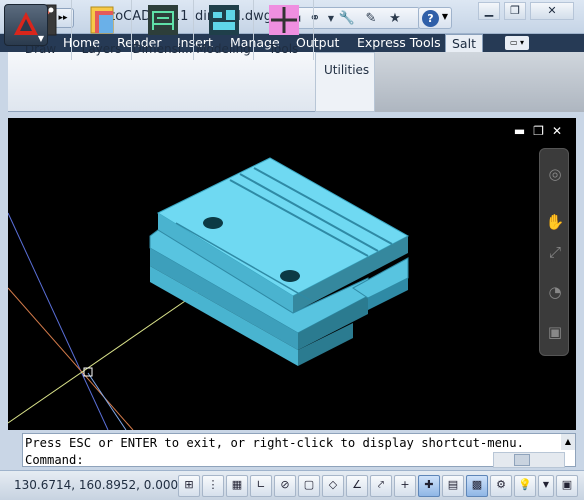 This screenshot has width=584, height=500. Describe the element at coordinates (213, 486) in the screenshot. I see `snap-mode-icon: ⋮` at that location.